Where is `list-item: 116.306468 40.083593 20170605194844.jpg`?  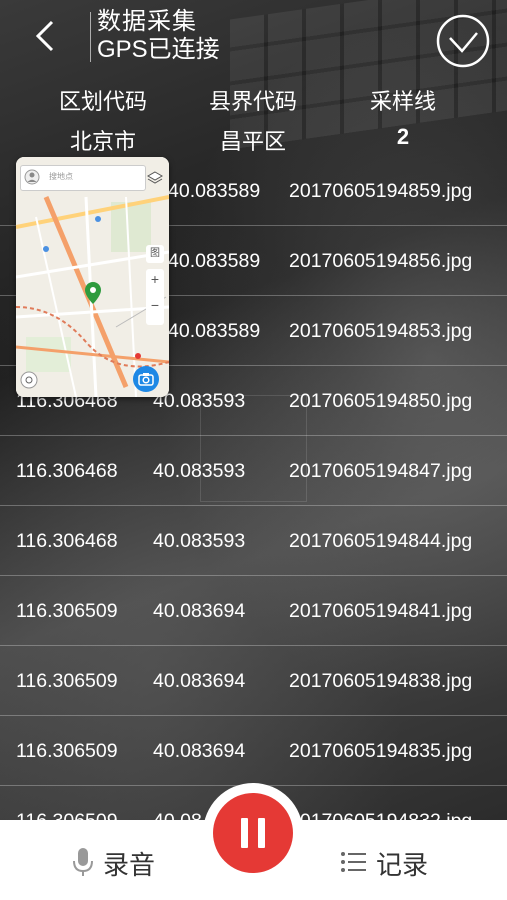 list-item: 116.306468 40.083593 20170605194844.jpg is located at coordinates (253, 541).